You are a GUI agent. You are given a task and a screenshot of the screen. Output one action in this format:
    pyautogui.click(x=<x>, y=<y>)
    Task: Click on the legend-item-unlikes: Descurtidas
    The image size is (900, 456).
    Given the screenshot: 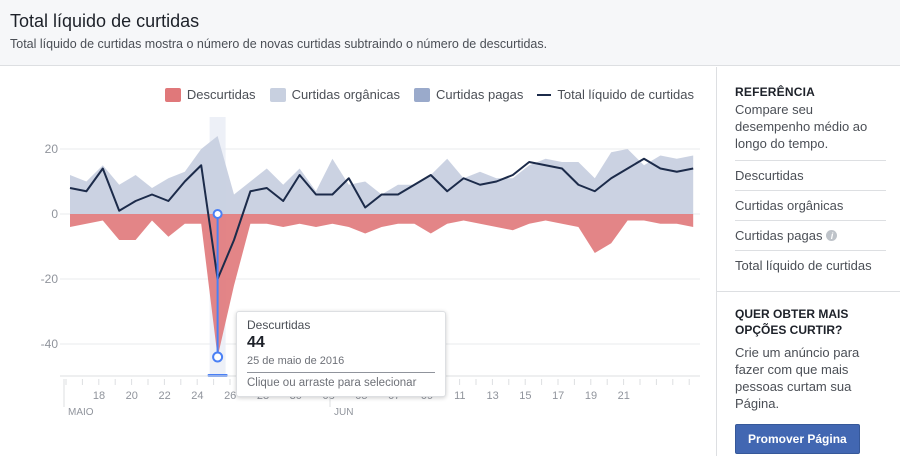 What is the action you would take?
    pyautogui.click(x=210, y=94)
    